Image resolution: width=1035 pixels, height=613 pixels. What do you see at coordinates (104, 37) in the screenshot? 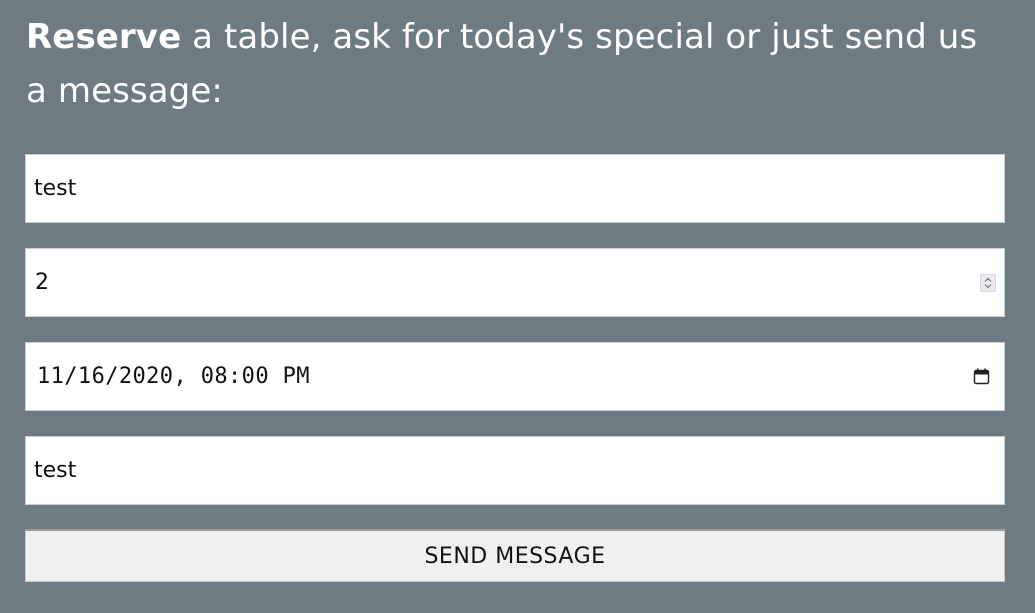
I see `heading-bold-word: Reserve` at bounding box center [104, 37].